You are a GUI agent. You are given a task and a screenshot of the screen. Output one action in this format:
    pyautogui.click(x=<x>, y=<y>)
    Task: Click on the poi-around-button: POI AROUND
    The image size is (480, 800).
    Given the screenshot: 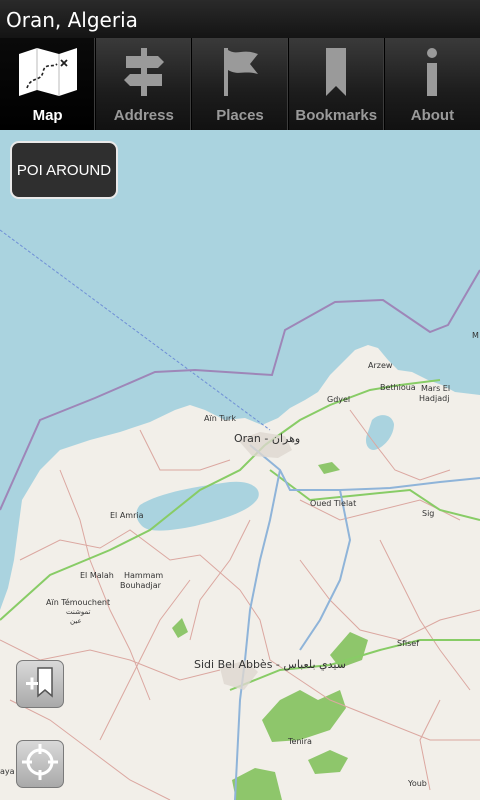 What is the action you would take?
    pyautogui.click(x=64, y=170)
    